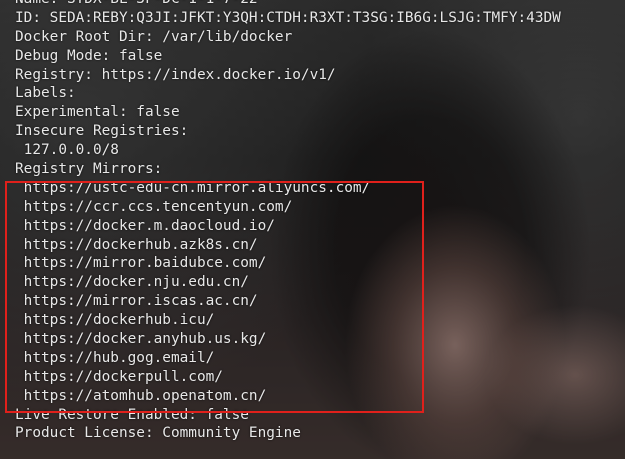 This screenshot has height=459, width=625. I want to click on output-line-experimental: Experimental: false, so click(97, 112).